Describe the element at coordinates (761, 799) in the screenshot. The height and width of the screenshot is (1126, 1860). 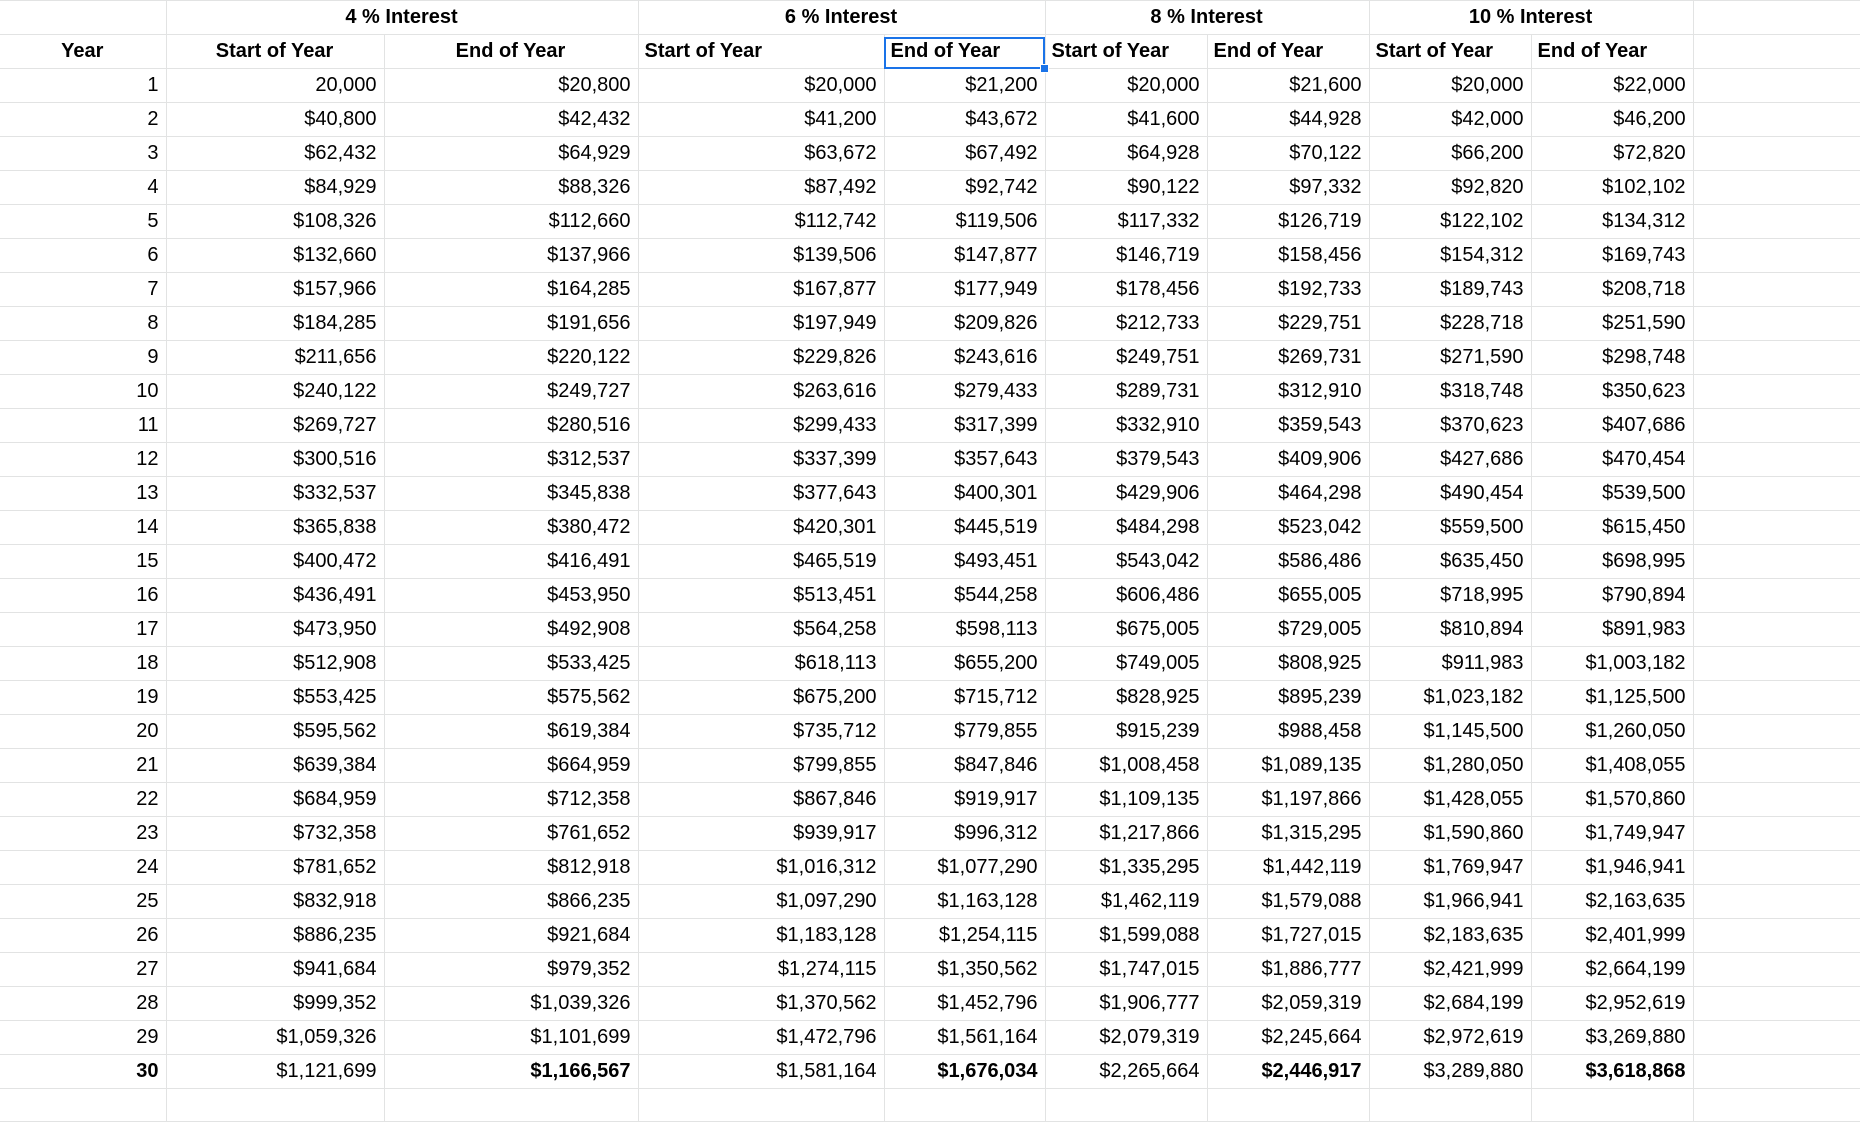
I see `value-cell: $867,846` at that location.